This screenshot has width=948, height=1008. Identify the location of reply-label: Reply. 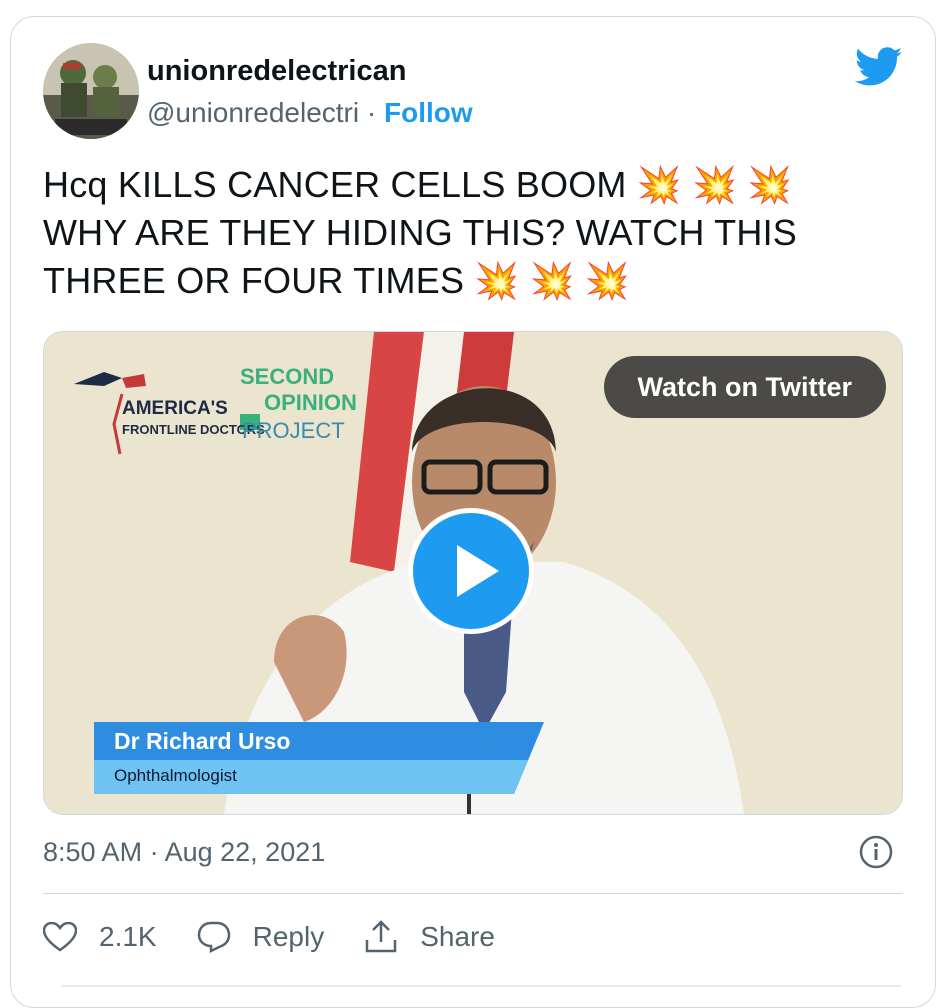
(288, 936).